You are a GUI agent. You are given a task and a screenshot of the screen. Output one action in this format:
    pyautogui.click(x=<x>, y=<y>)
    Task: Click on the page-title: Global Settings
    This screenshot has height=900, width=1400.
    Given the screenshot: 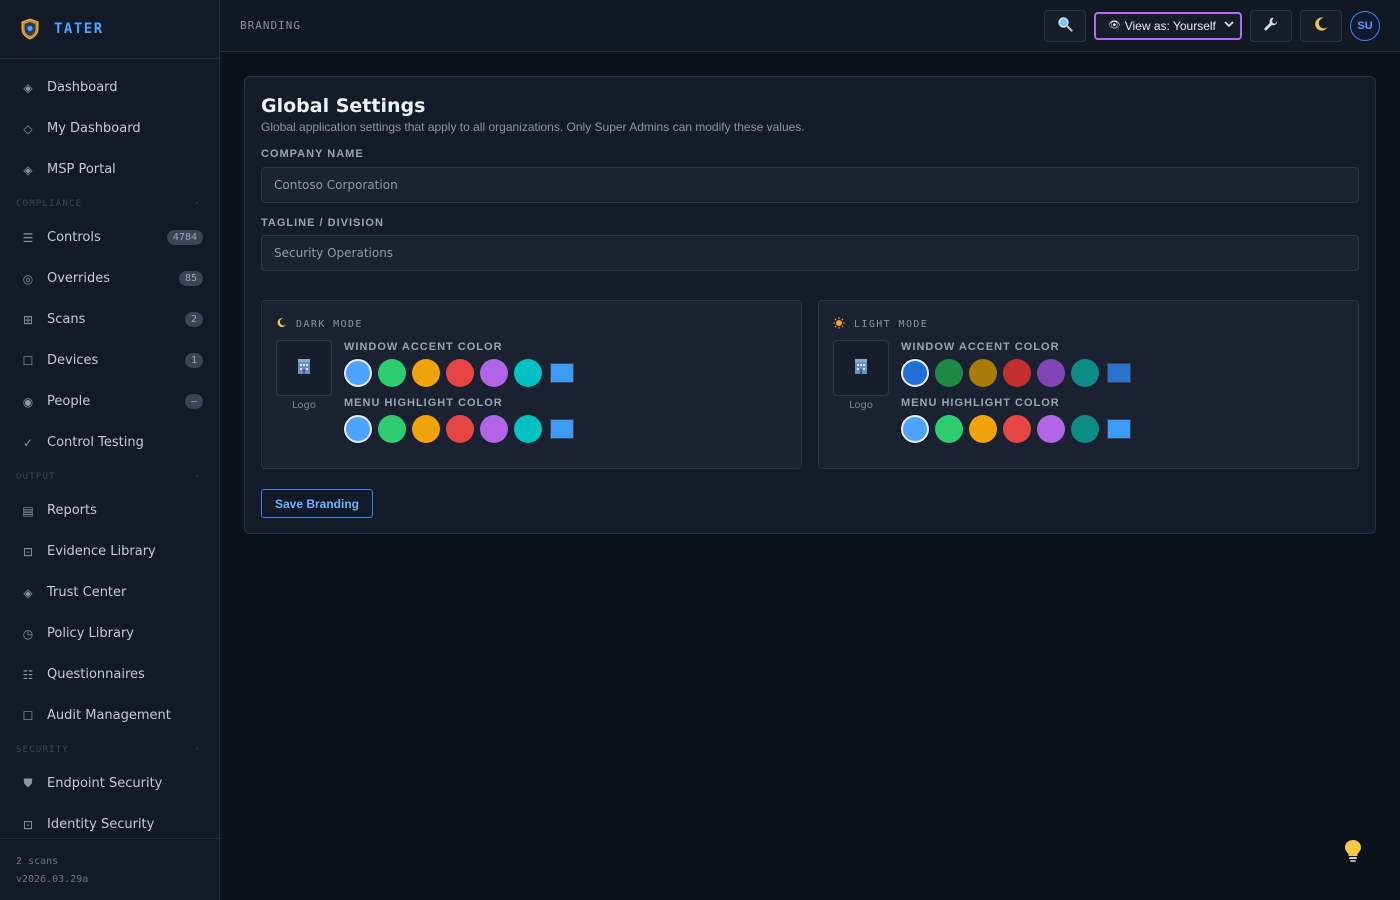 What is the action you would take?
    pyautogui.click(x=343, y=106)
    